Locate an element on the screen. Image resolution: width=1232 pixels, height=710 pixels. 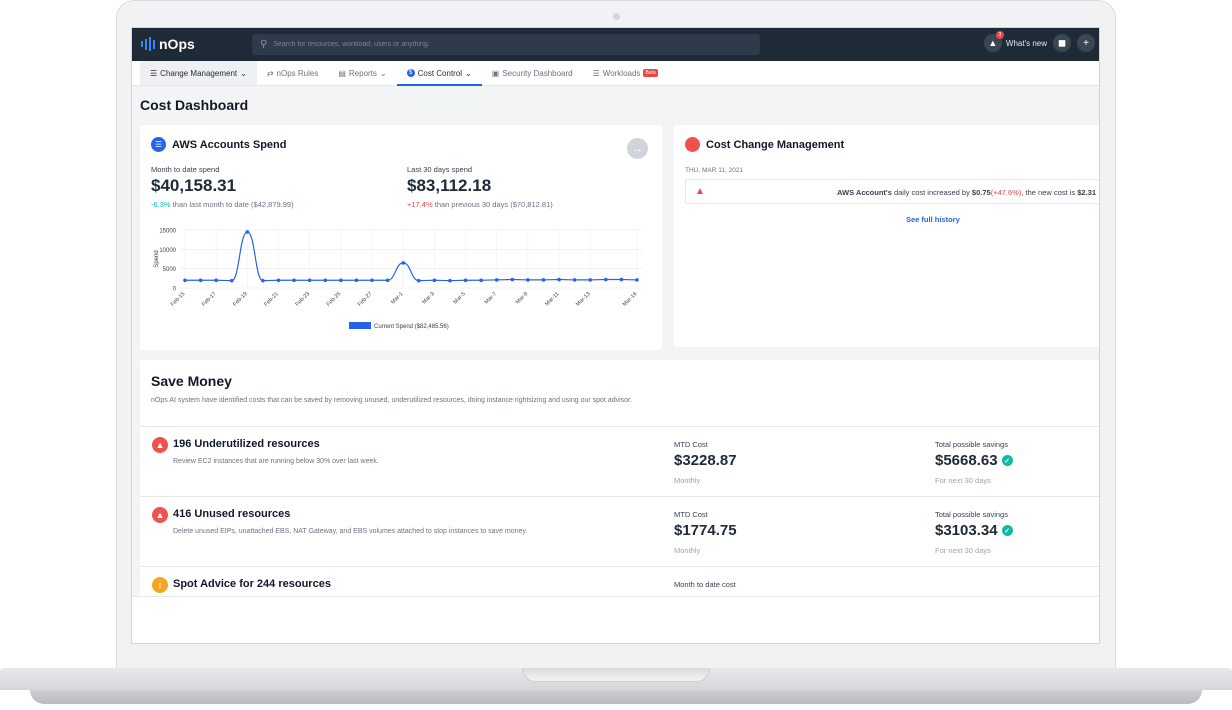
tab-change-management: ☰ Change Management ⌄ is located at coordinates (198, 73).